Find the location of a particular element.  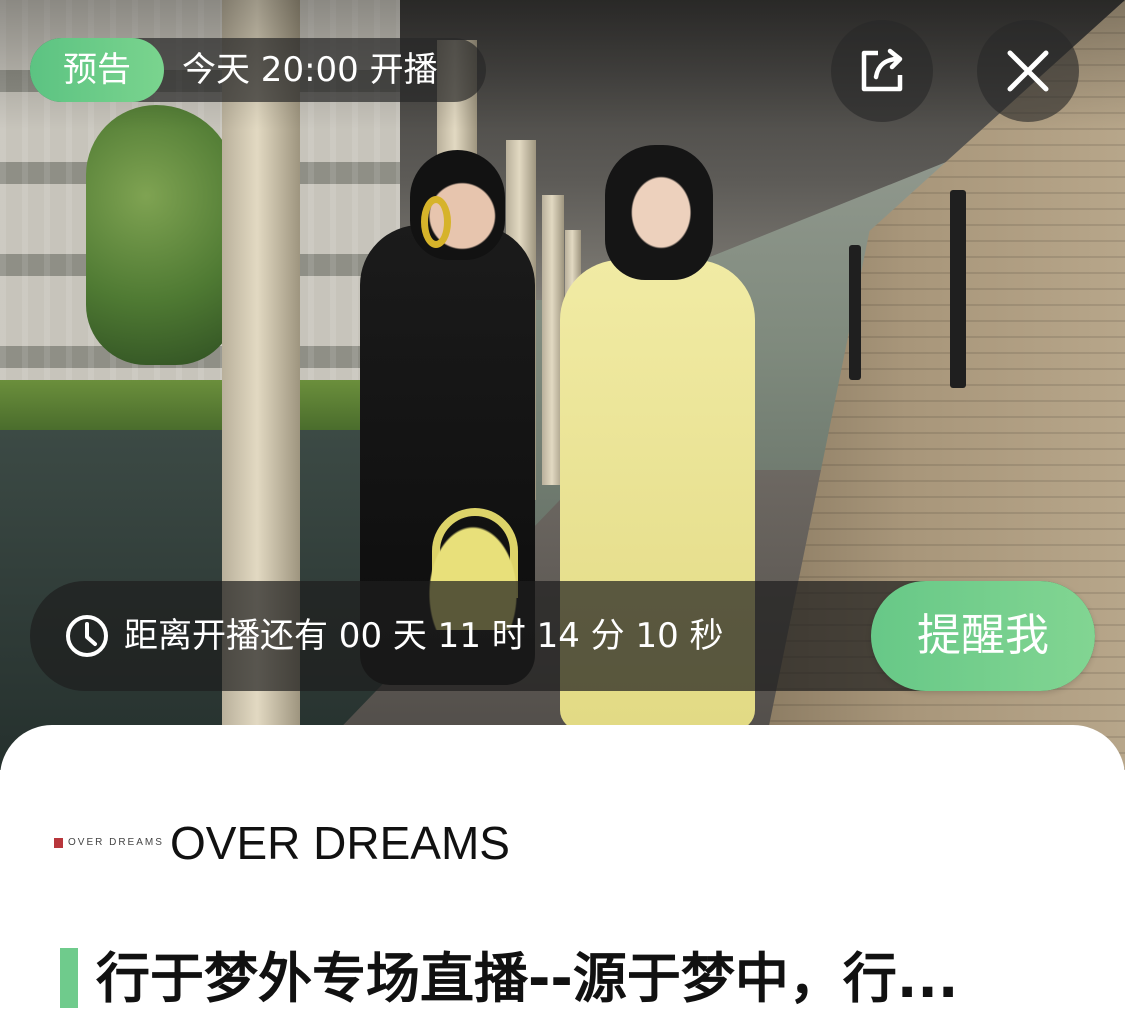

close-icon is located at coordinates (1028, 71).